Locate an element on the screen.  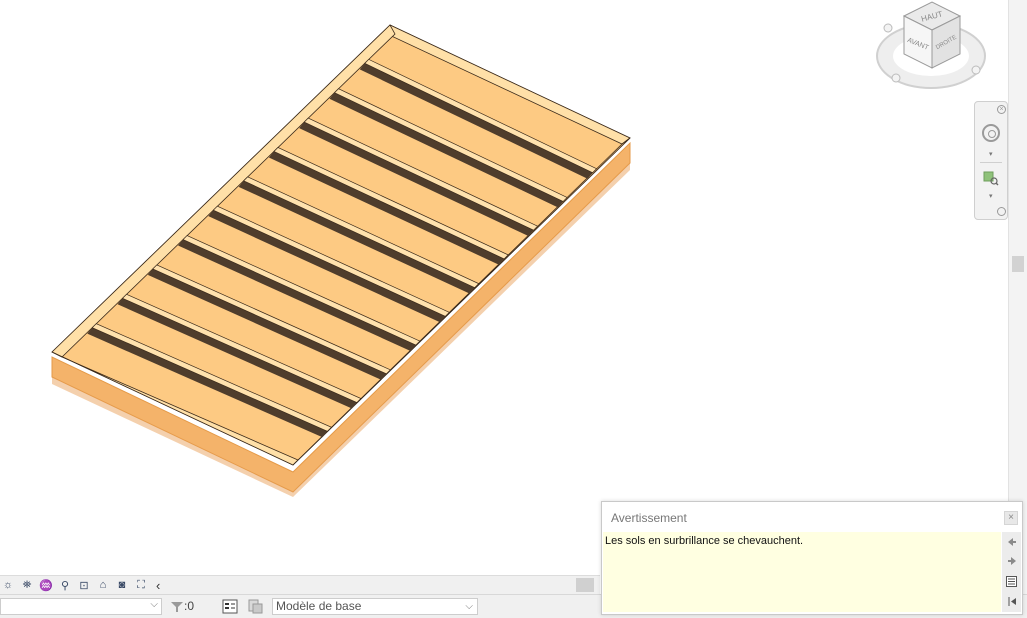
shadows-icon: ⛯ is located at coordinates (27, 585).